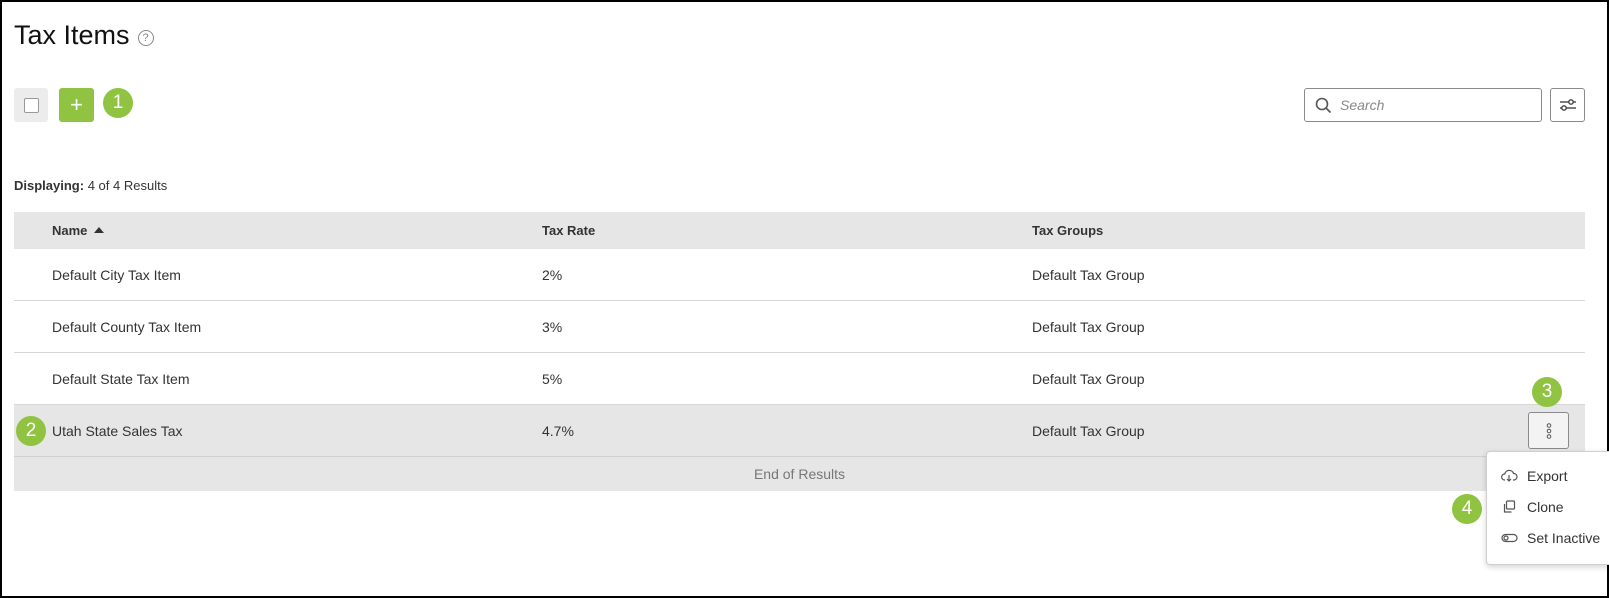  I want to click on column-header-tax-rate: Tax Rate, so click(568, 230).